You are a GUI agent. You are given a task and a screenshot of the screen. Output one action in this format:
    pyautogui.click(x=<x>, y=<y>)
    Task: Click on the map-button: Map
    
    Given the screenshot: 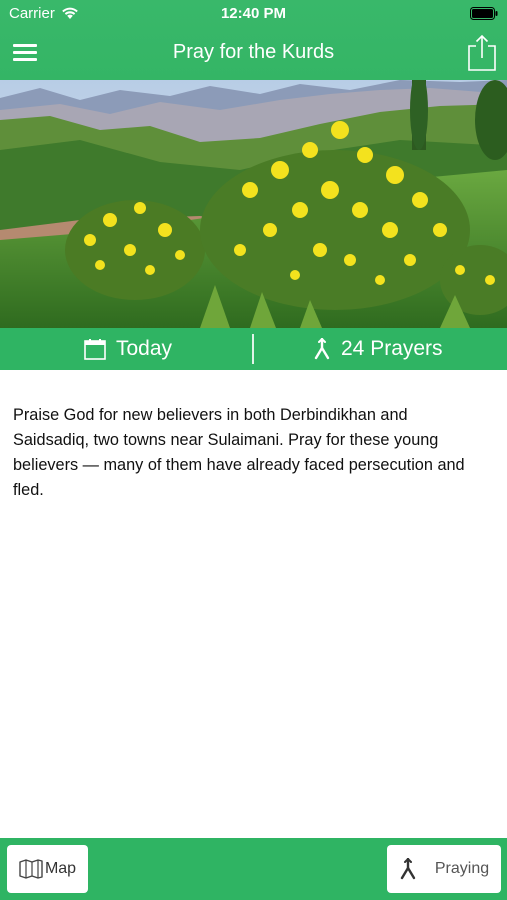 What is the action you would take?
    pyautogui.click(x=47, y=869)
    